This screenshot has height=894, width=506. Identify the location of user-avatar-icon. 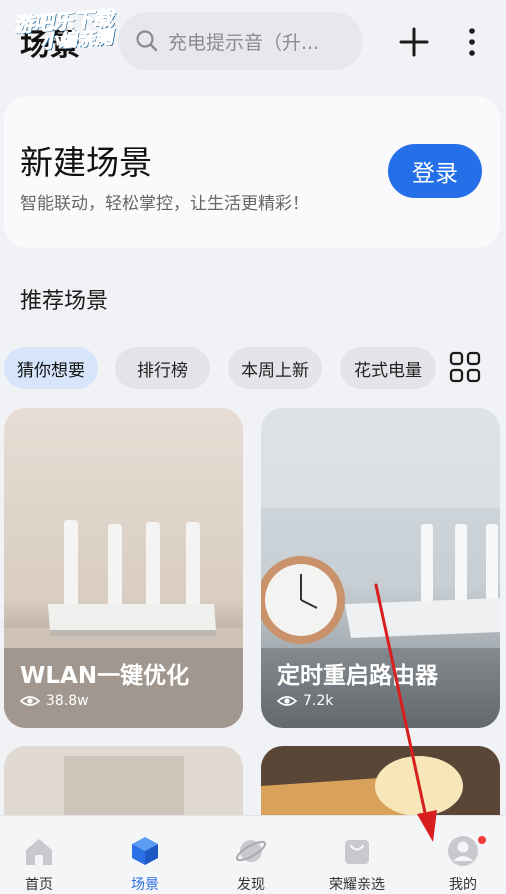
(463, 851).